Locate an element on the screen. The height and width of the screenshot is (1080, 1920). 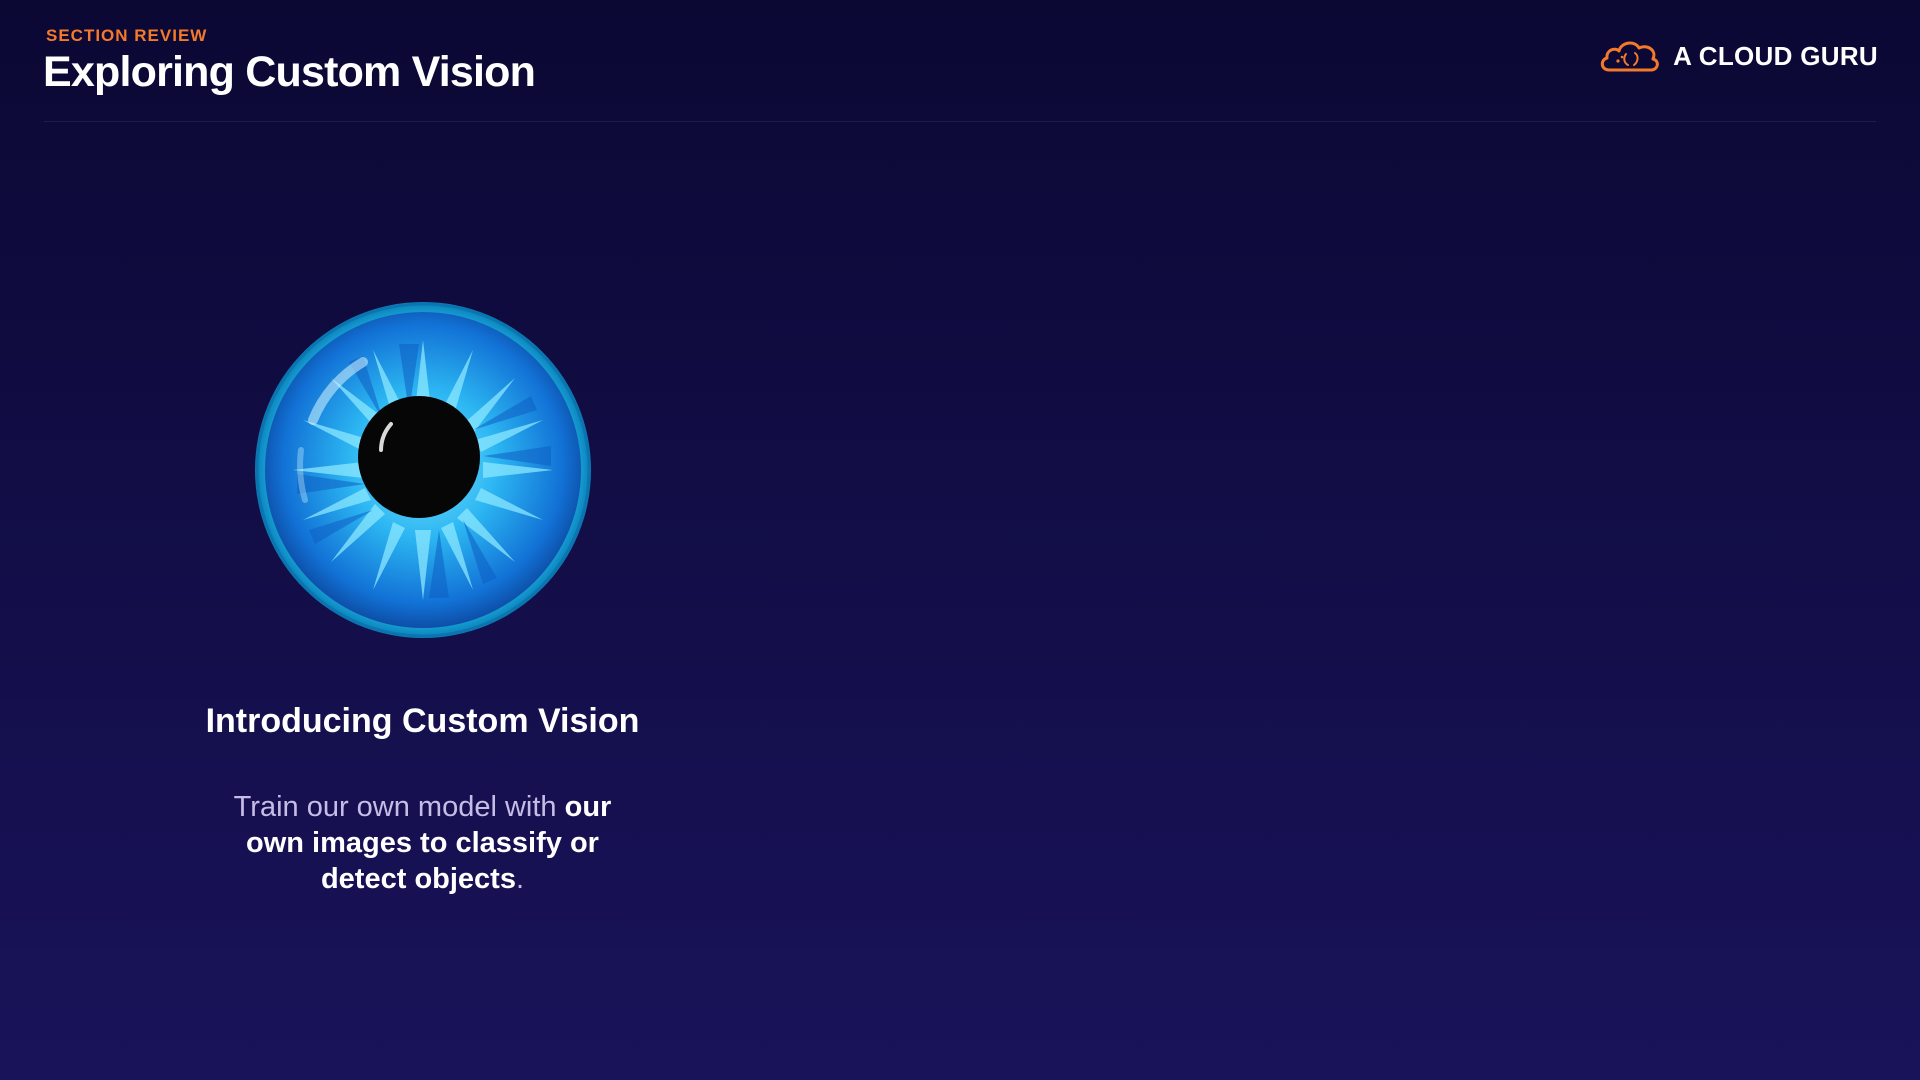
eye-icon is located at coordinates (422, 470).